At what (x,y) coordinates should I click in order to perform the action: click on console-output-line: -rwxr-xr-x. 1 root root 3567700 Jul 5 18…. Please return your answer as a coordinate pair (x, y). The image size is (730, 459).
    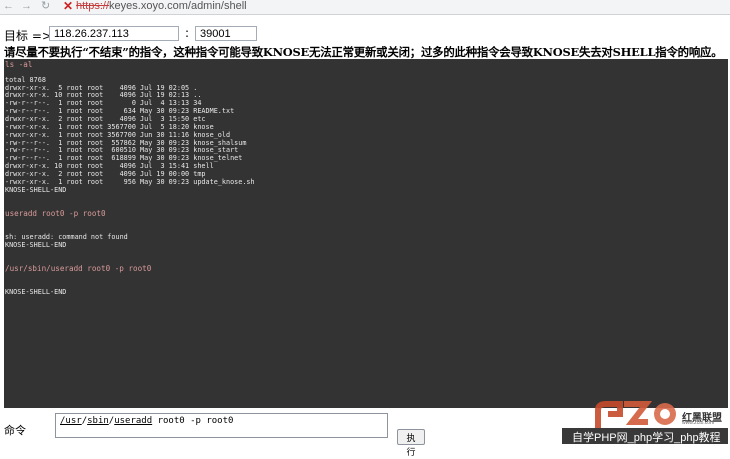
    Looking at the image, I should click on (109, 126).